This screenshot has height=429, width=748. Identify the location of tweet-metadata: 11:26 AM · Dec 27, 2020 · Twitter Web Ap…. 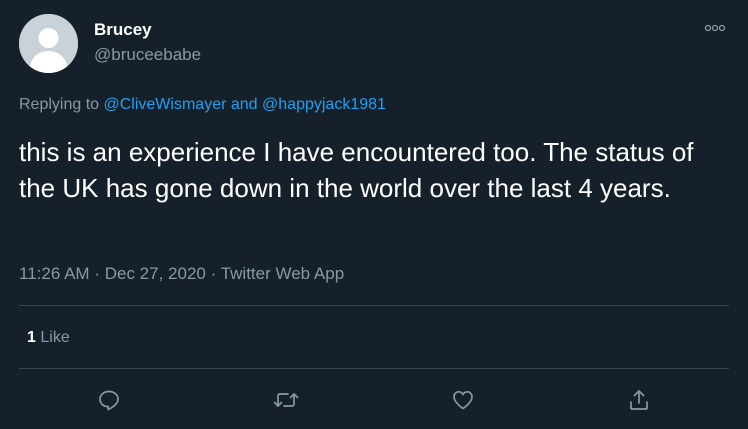
(181, 274).